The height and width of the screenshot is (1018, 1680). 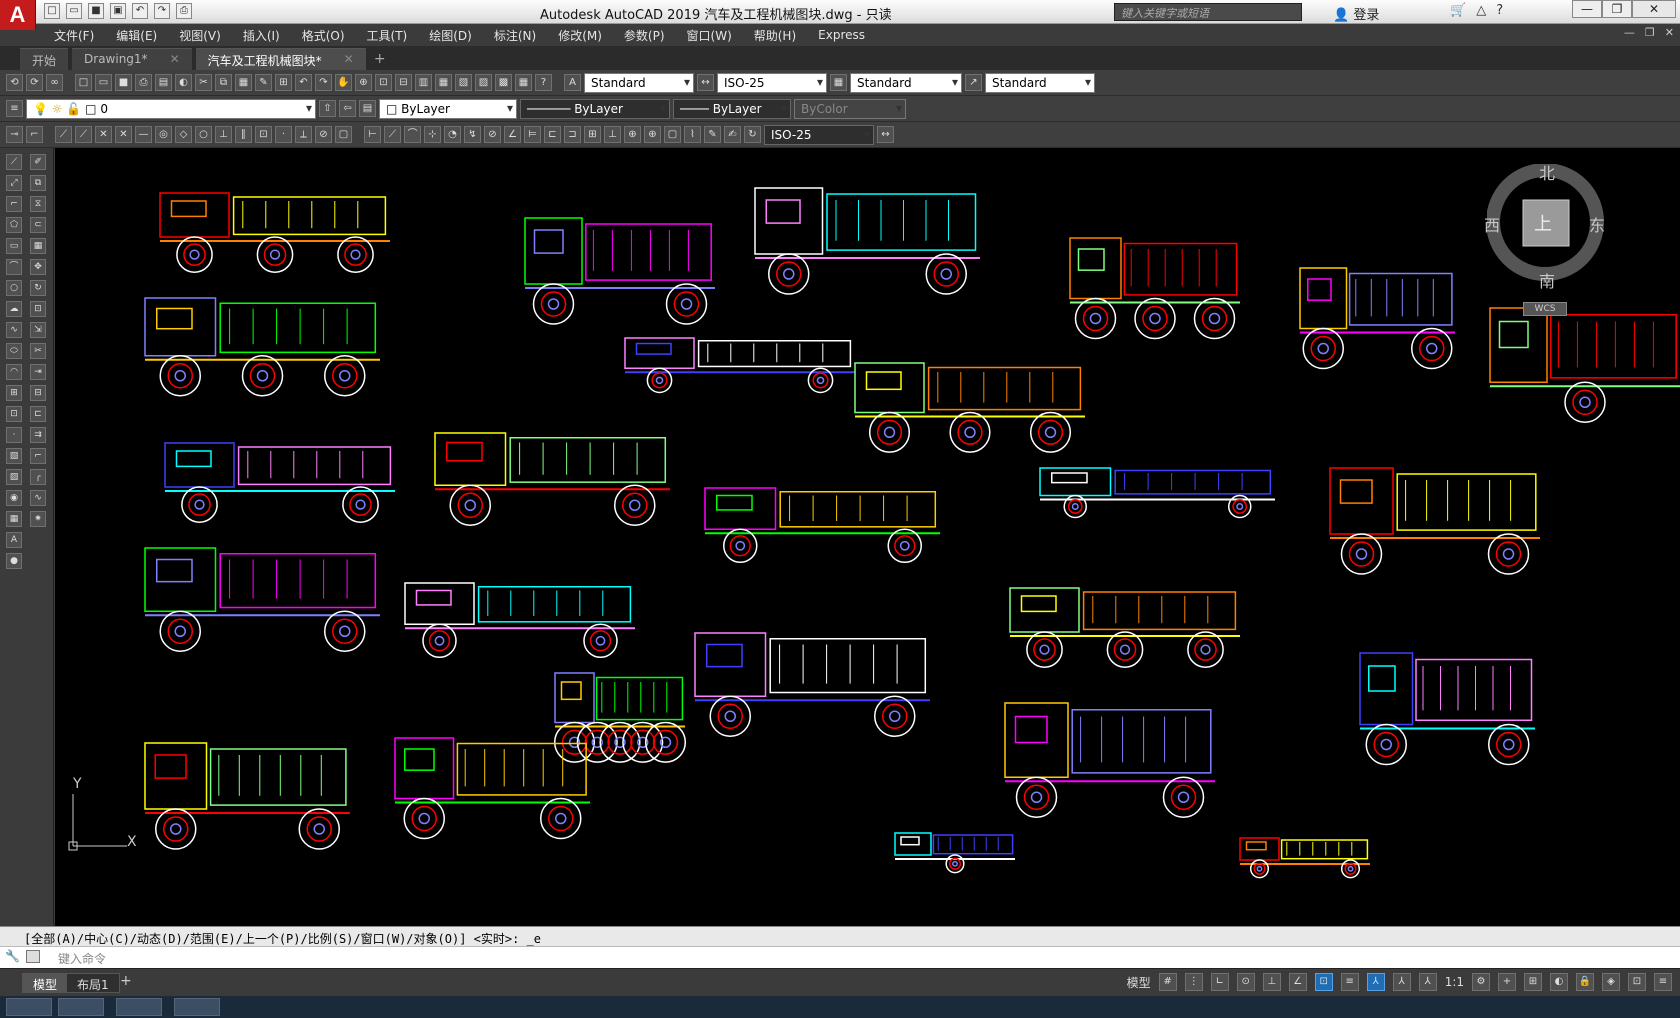 What do you see at coordinates (1547, 172) in the screenshot?
I see `viewcube-north: 北` at bounding box center [1547, 172].